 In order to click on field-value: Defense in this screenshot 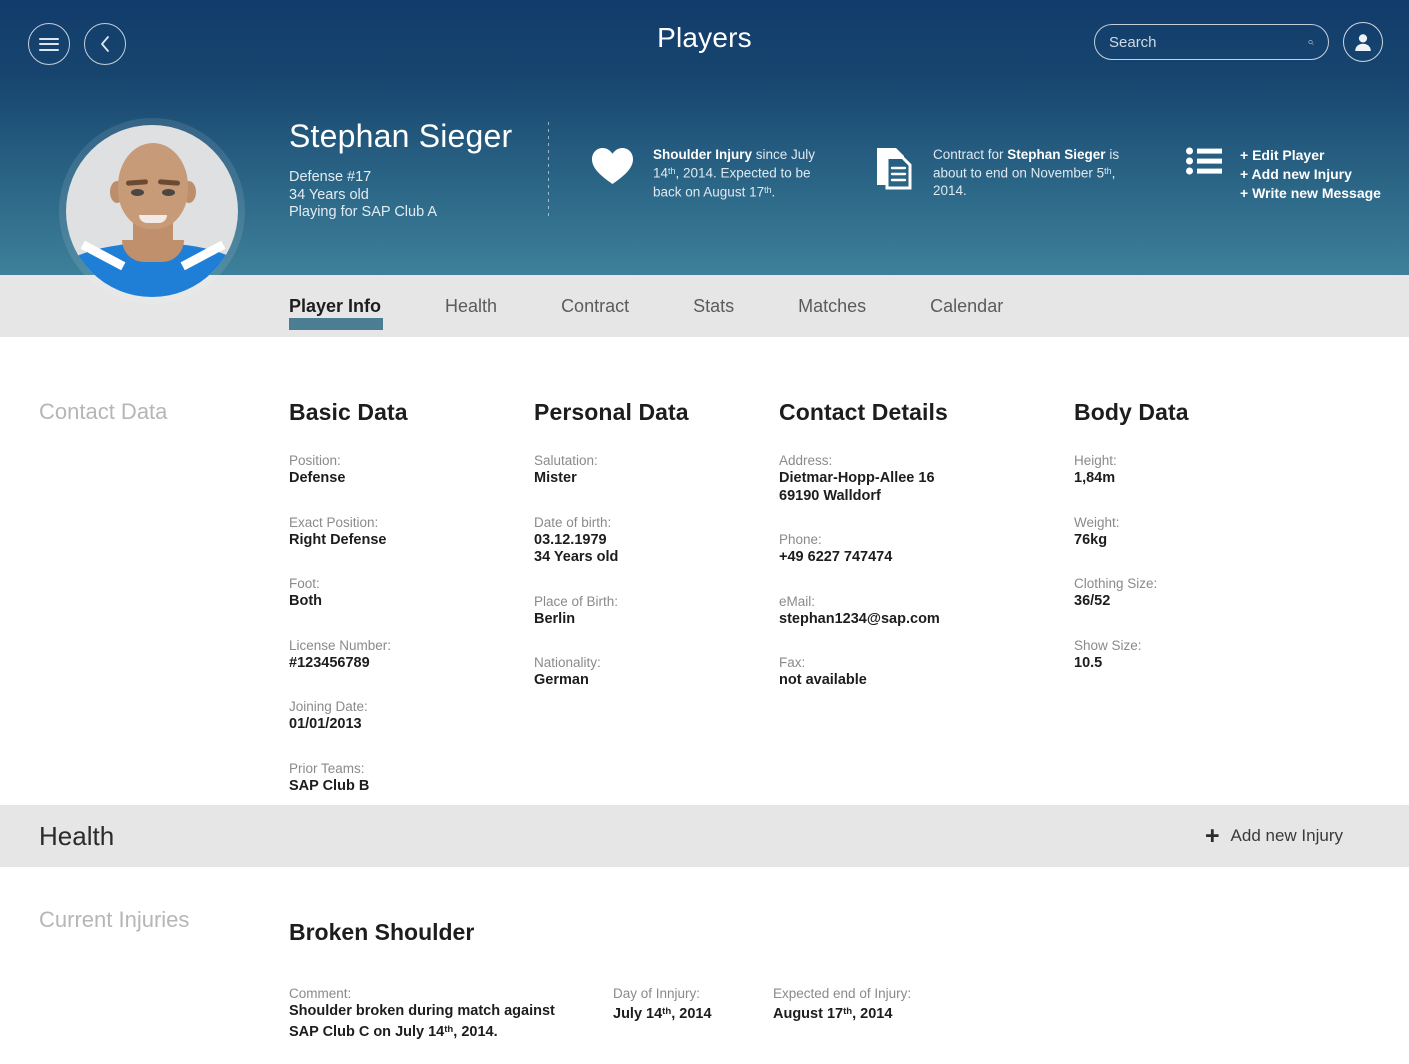, I will do `click(317, 478)`.